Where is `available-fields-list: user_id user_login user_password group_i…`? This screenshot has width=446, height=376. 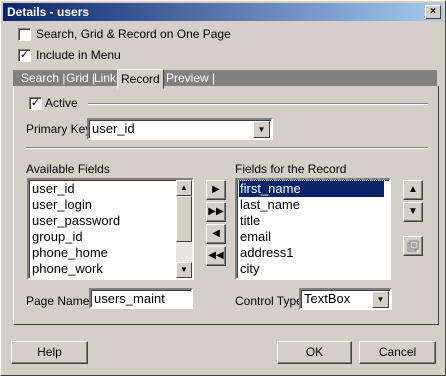
available-fields-list: user_id user_login user_password group_i… is located at coordinates (110, 229).